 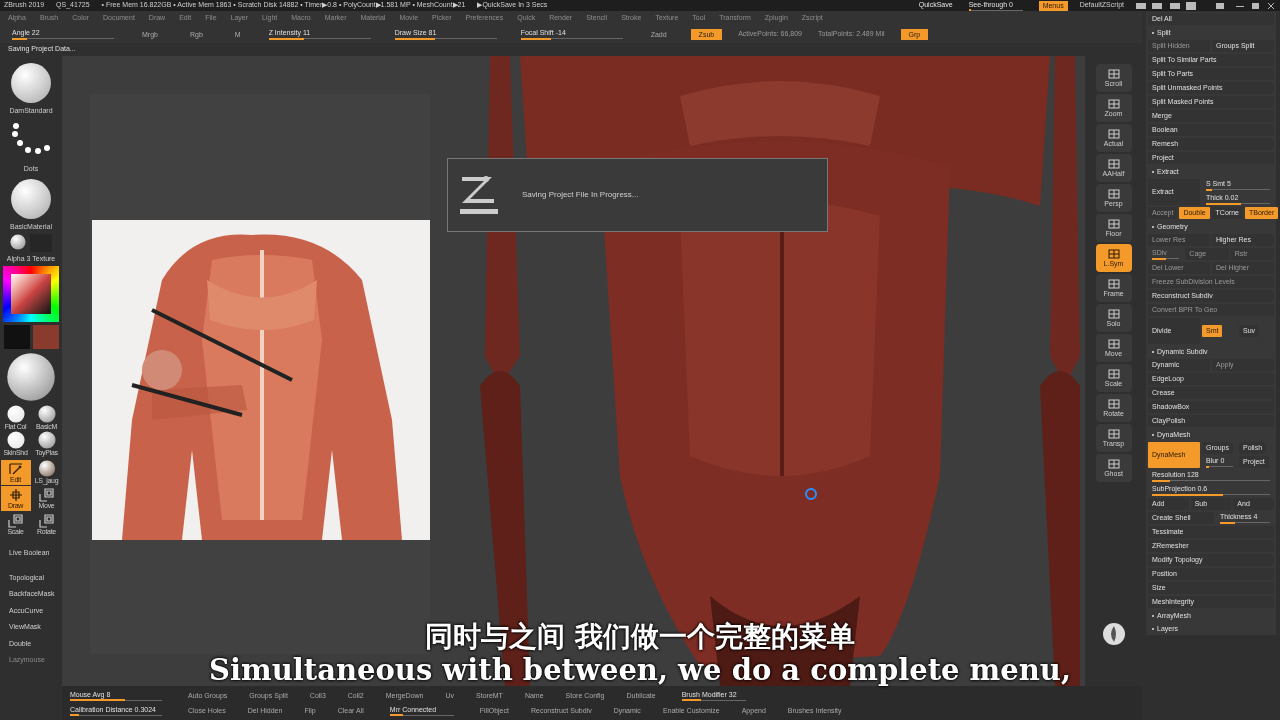 I want to click on sphere-navigator-icon, so click(x=1113, y=634).